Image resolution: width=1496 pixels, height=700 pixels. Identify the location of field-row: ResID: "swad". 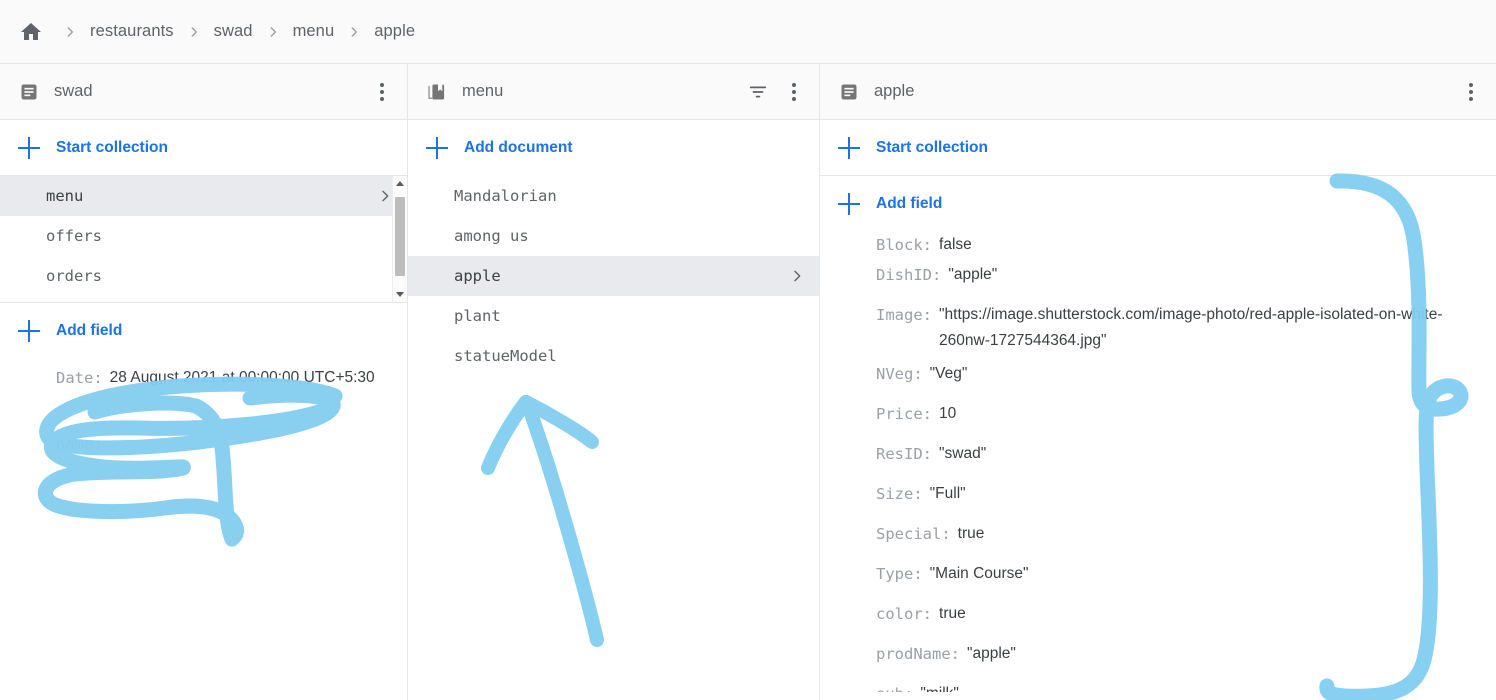
(1158, 454).